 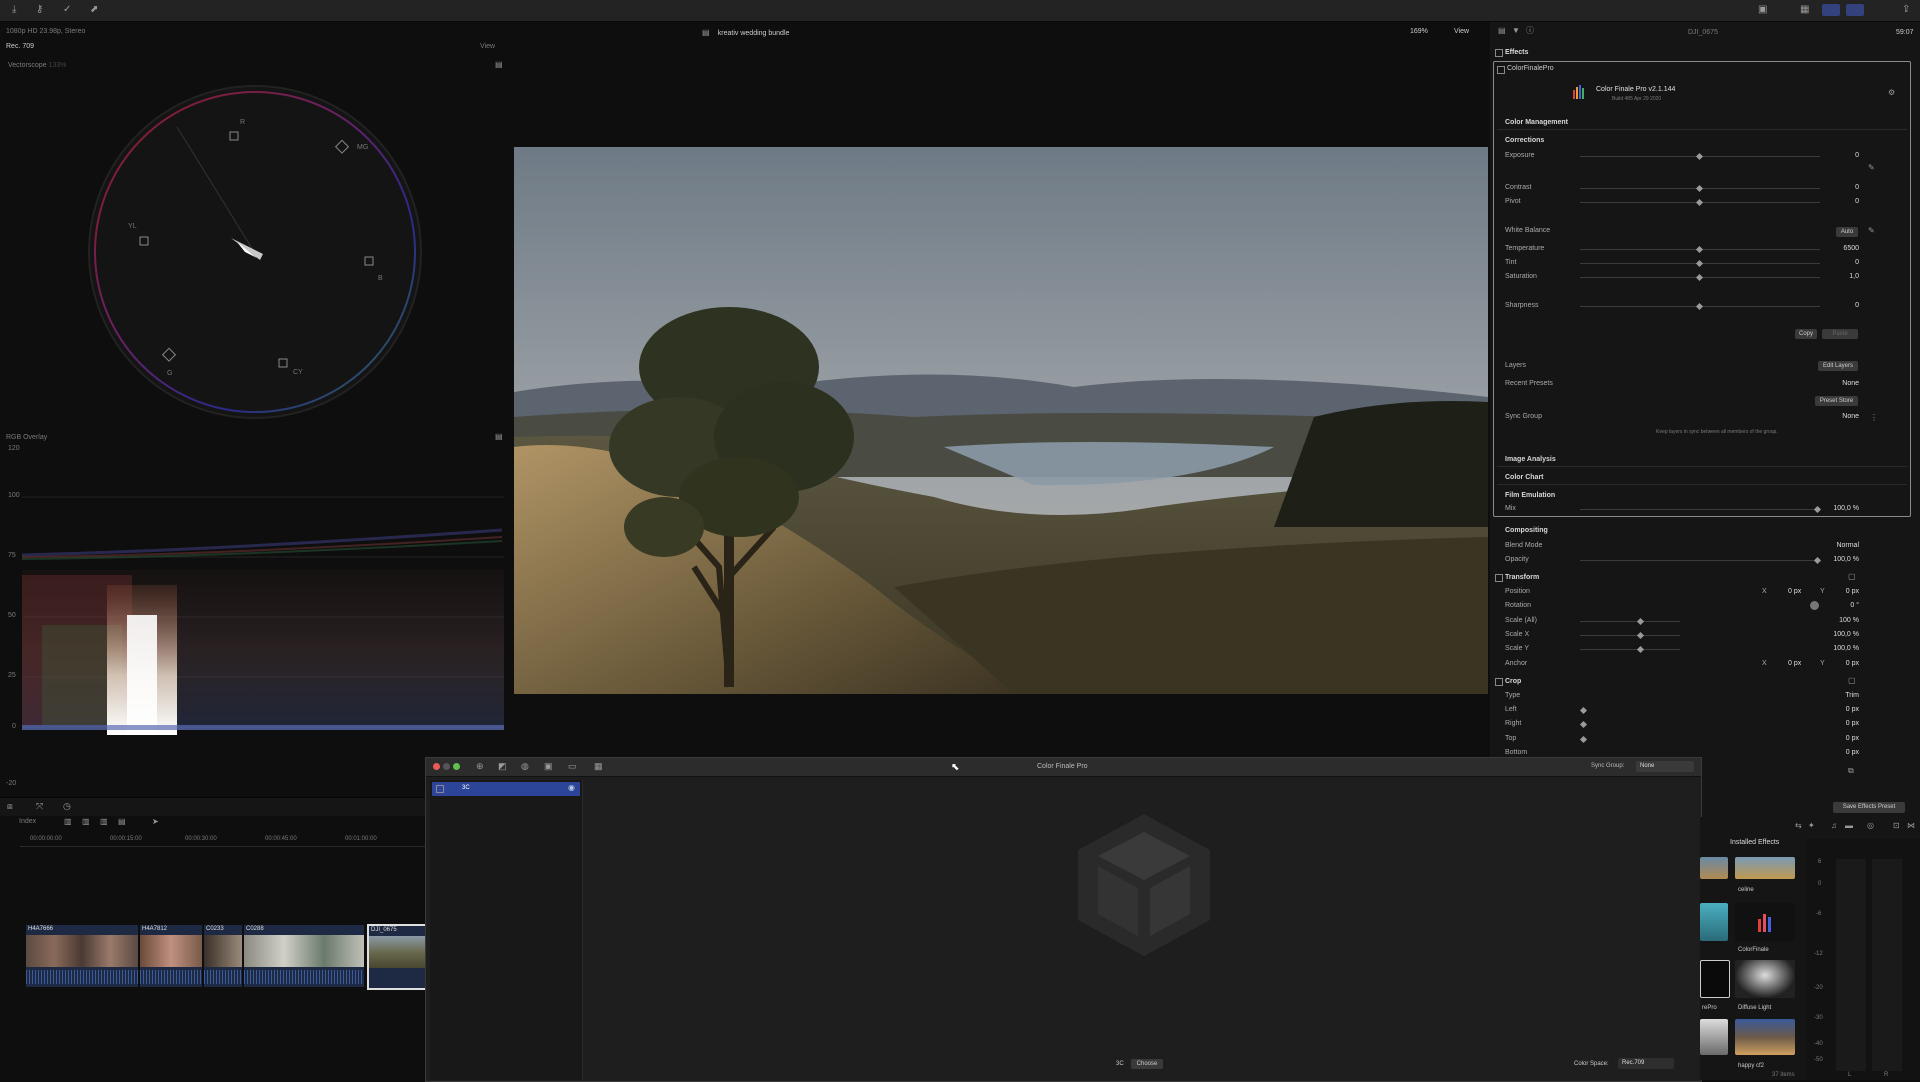 What do you see at coordinates (1640, 635) in the screenshot?
I see `scale-x-slider-knob` at bounding box center [1640, 635].